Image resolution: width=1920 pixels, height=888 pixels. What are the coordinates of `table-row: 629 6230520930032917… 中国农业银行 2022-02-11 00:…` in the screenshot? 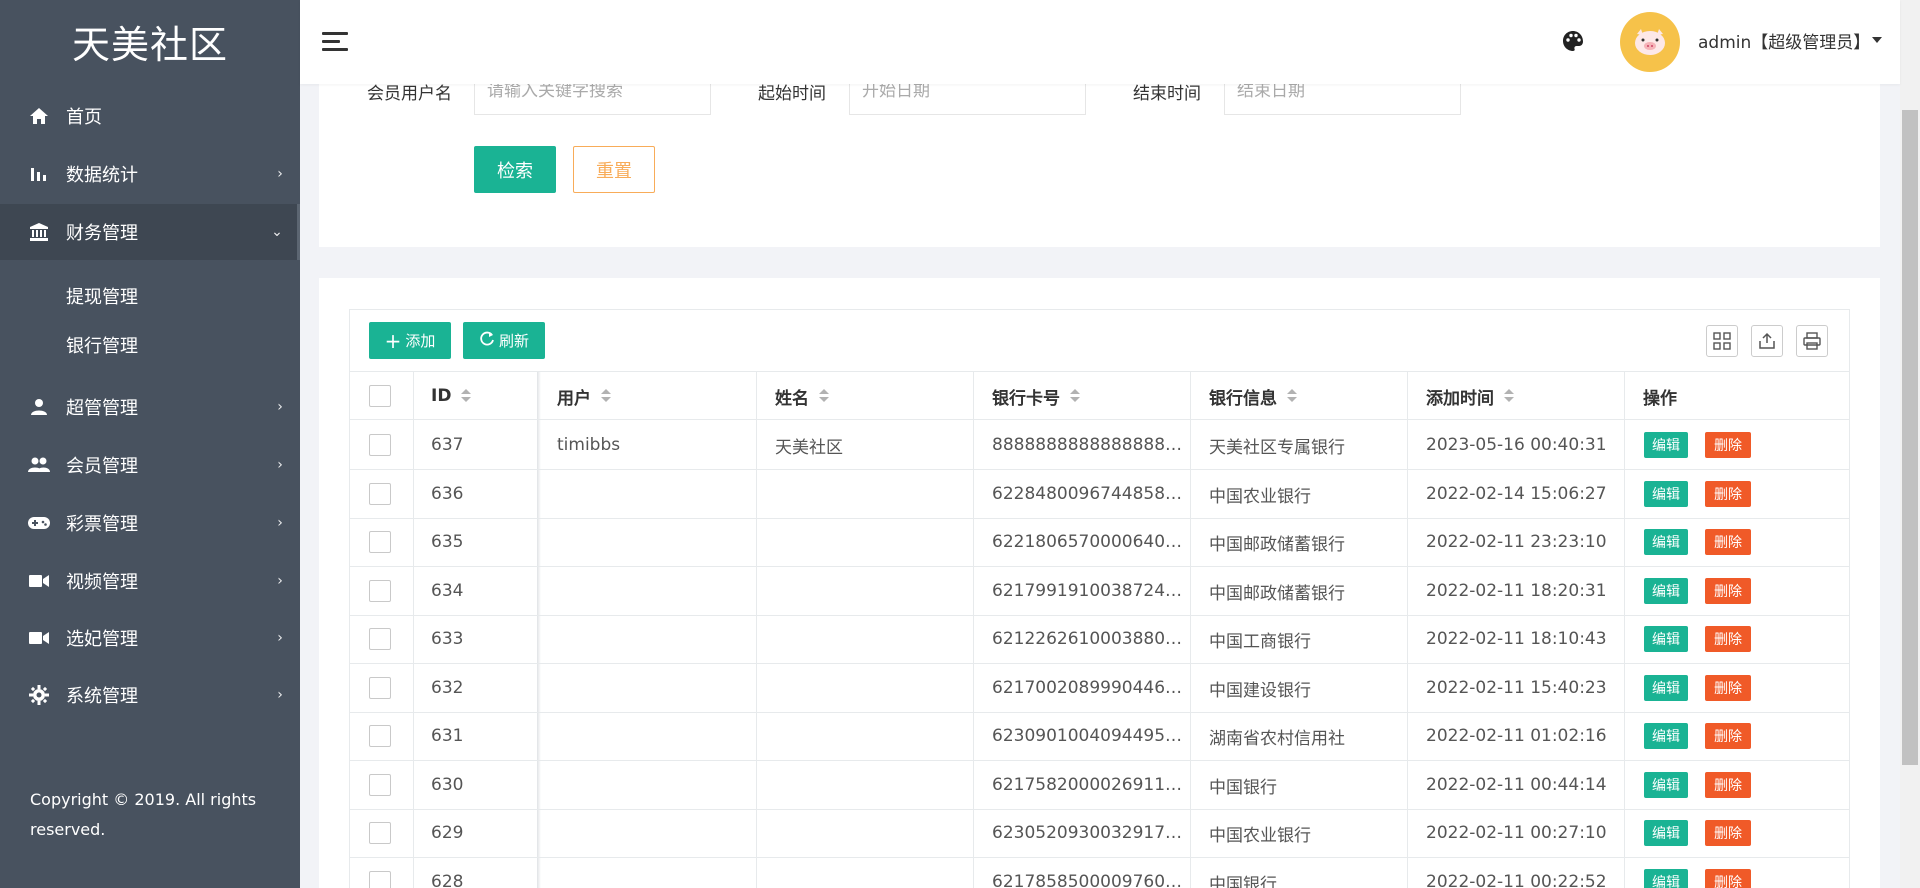 It's located at (1099, 833).